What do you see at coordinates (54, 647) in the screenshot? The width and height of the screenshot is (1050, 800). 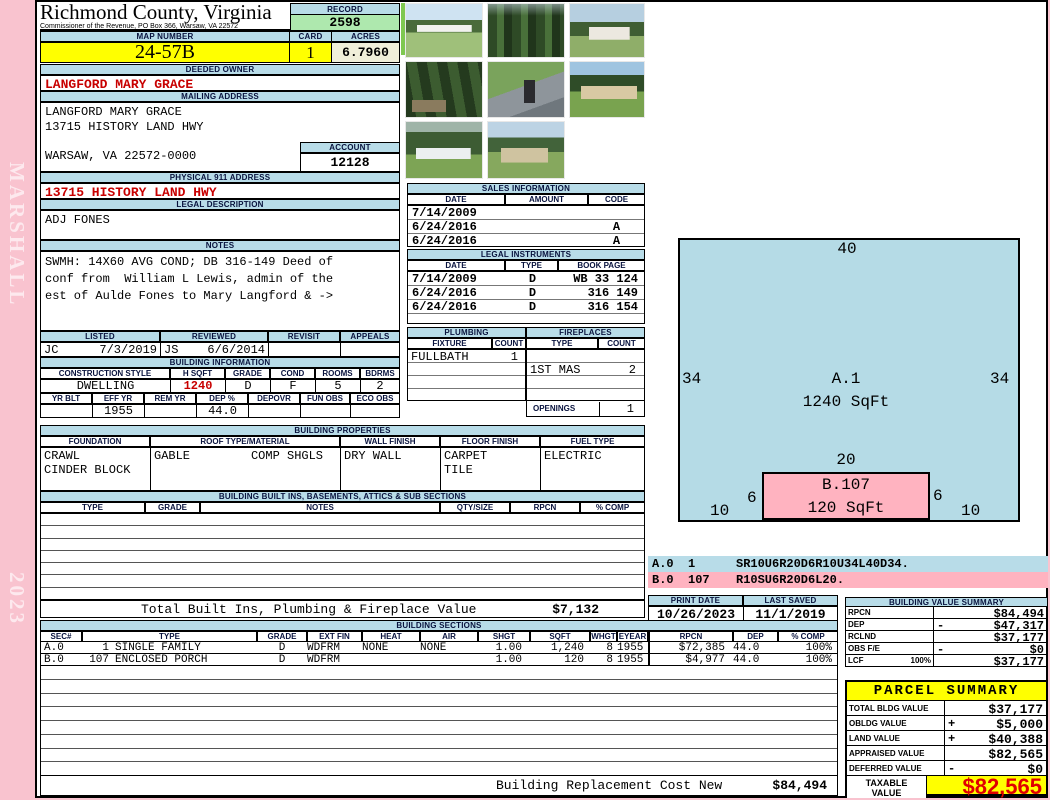 I see `sec-id: A.0` at bounding box center [54, 647].